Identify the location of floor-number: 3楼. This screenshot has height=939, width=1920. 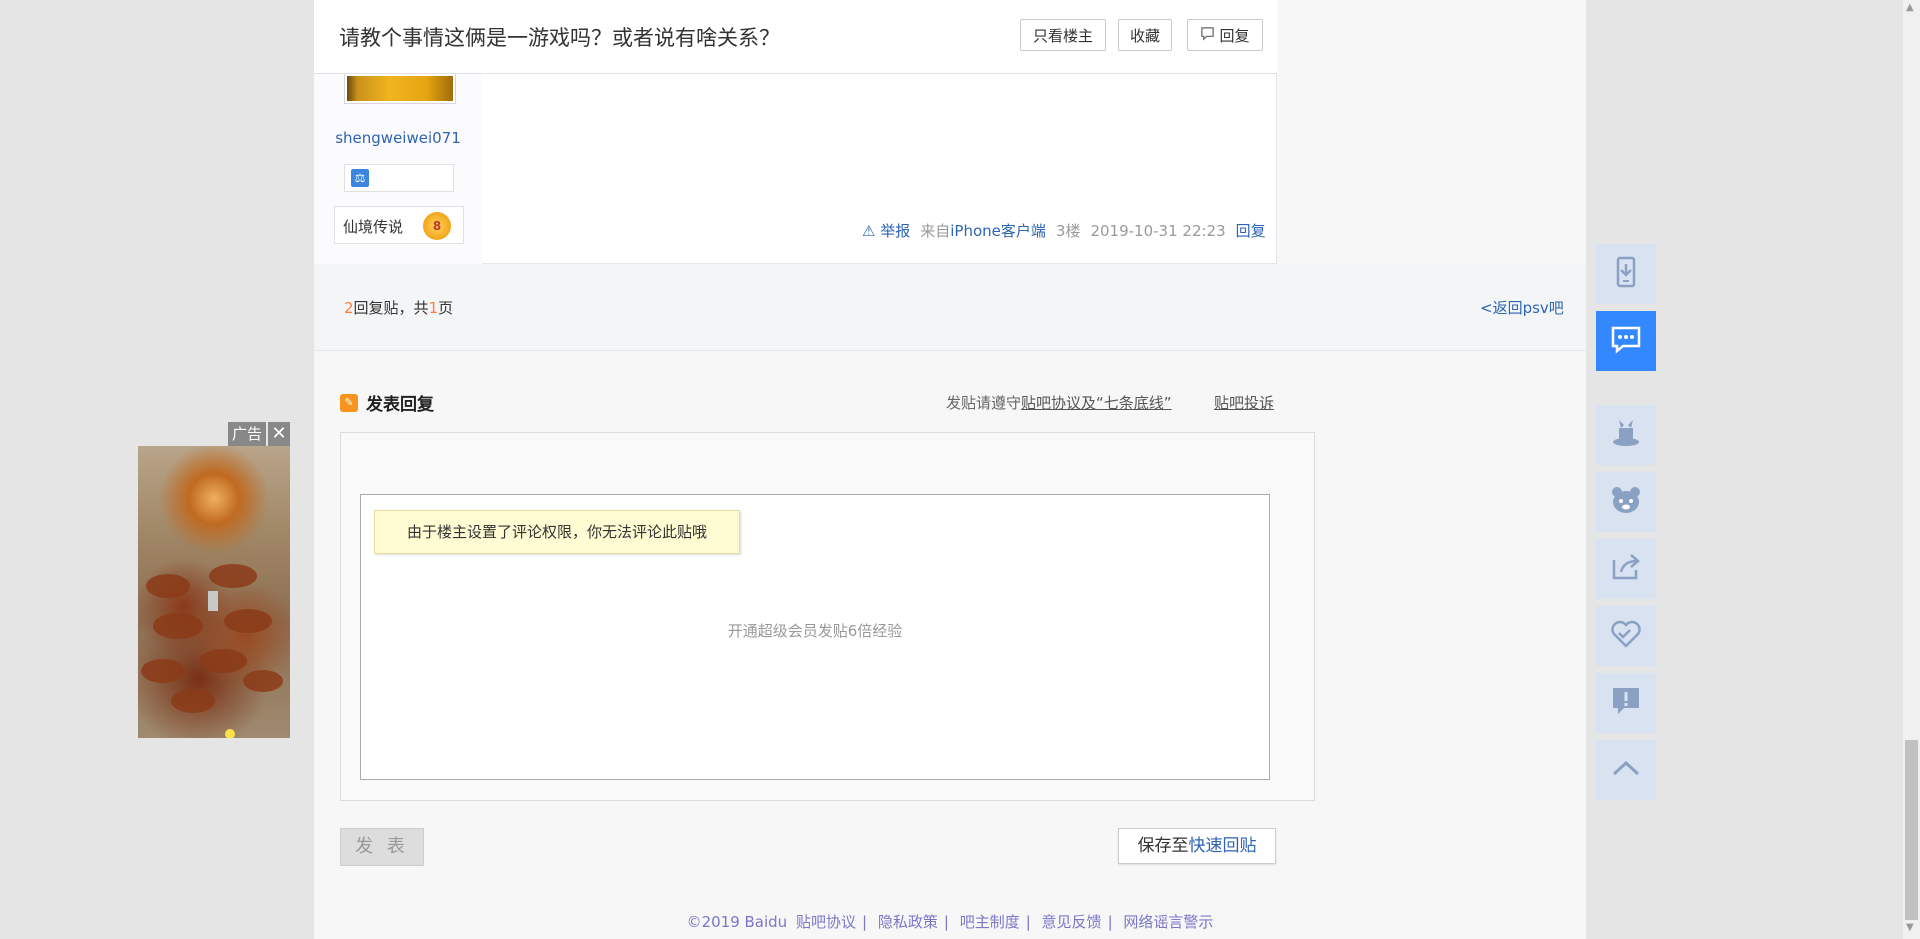
(1068, 231).